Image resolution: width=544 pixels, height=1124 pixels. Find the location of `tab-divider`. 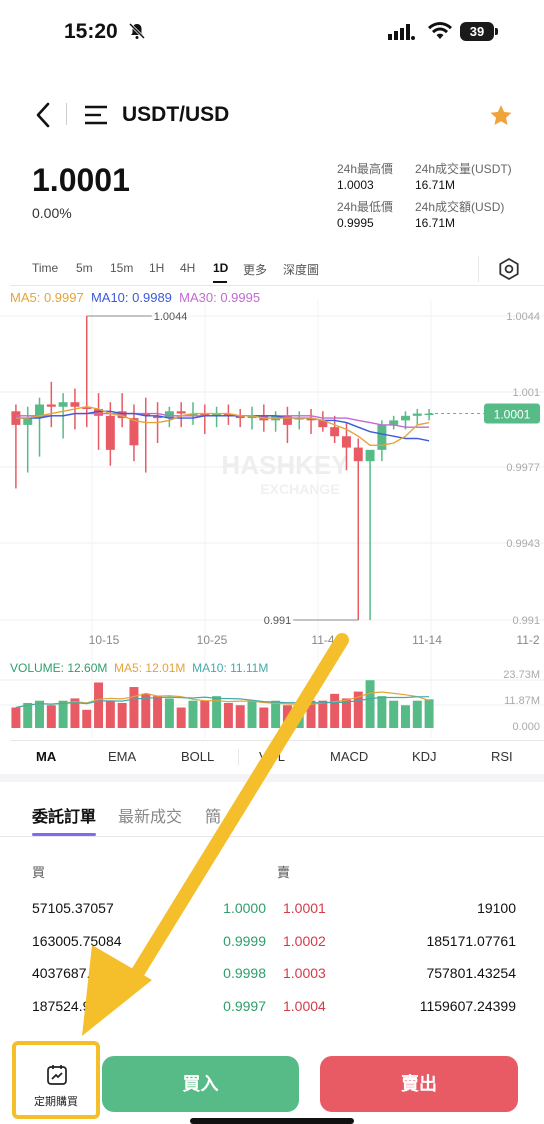

tab-divider is located at coordinates (272, 836).